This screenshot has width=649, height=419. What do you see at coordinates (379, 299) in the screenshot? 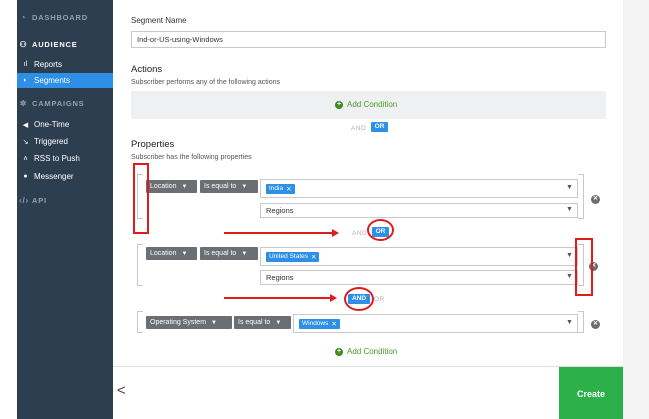
I see `properties-or-toggle-2: OR` at bounding box center [379, 299].